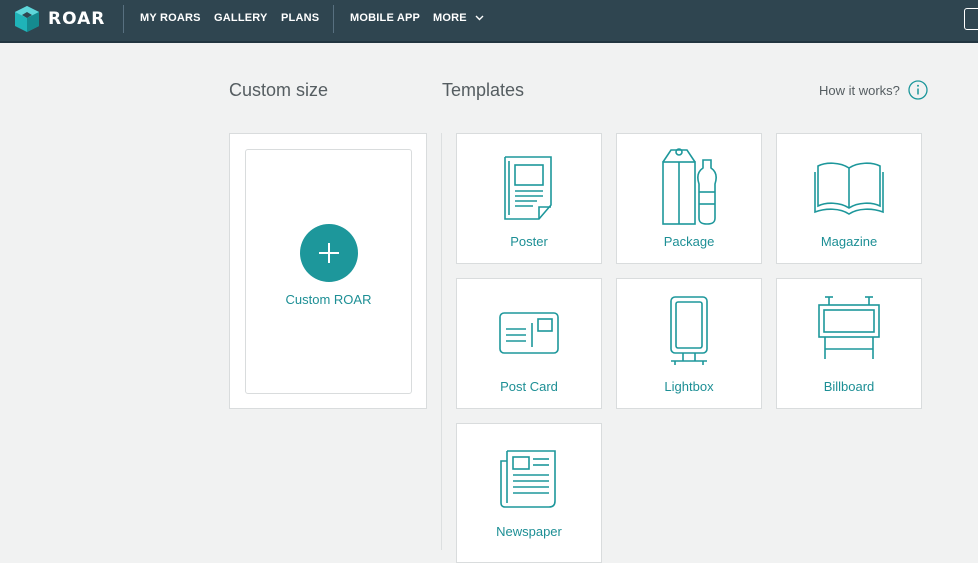  I want to click on custom-size-heading: Custom size, so click(279, 90).